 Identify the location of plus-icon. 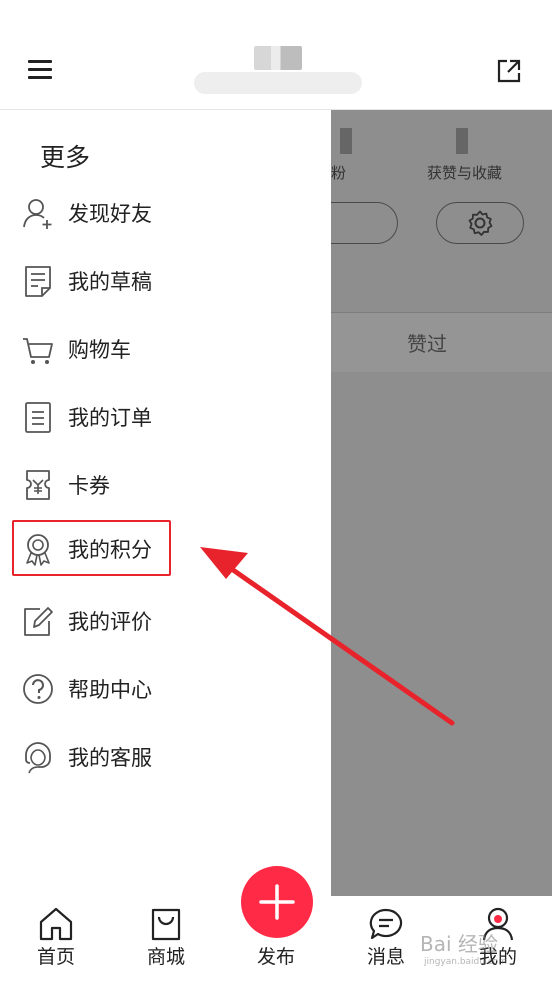
(277, 902).